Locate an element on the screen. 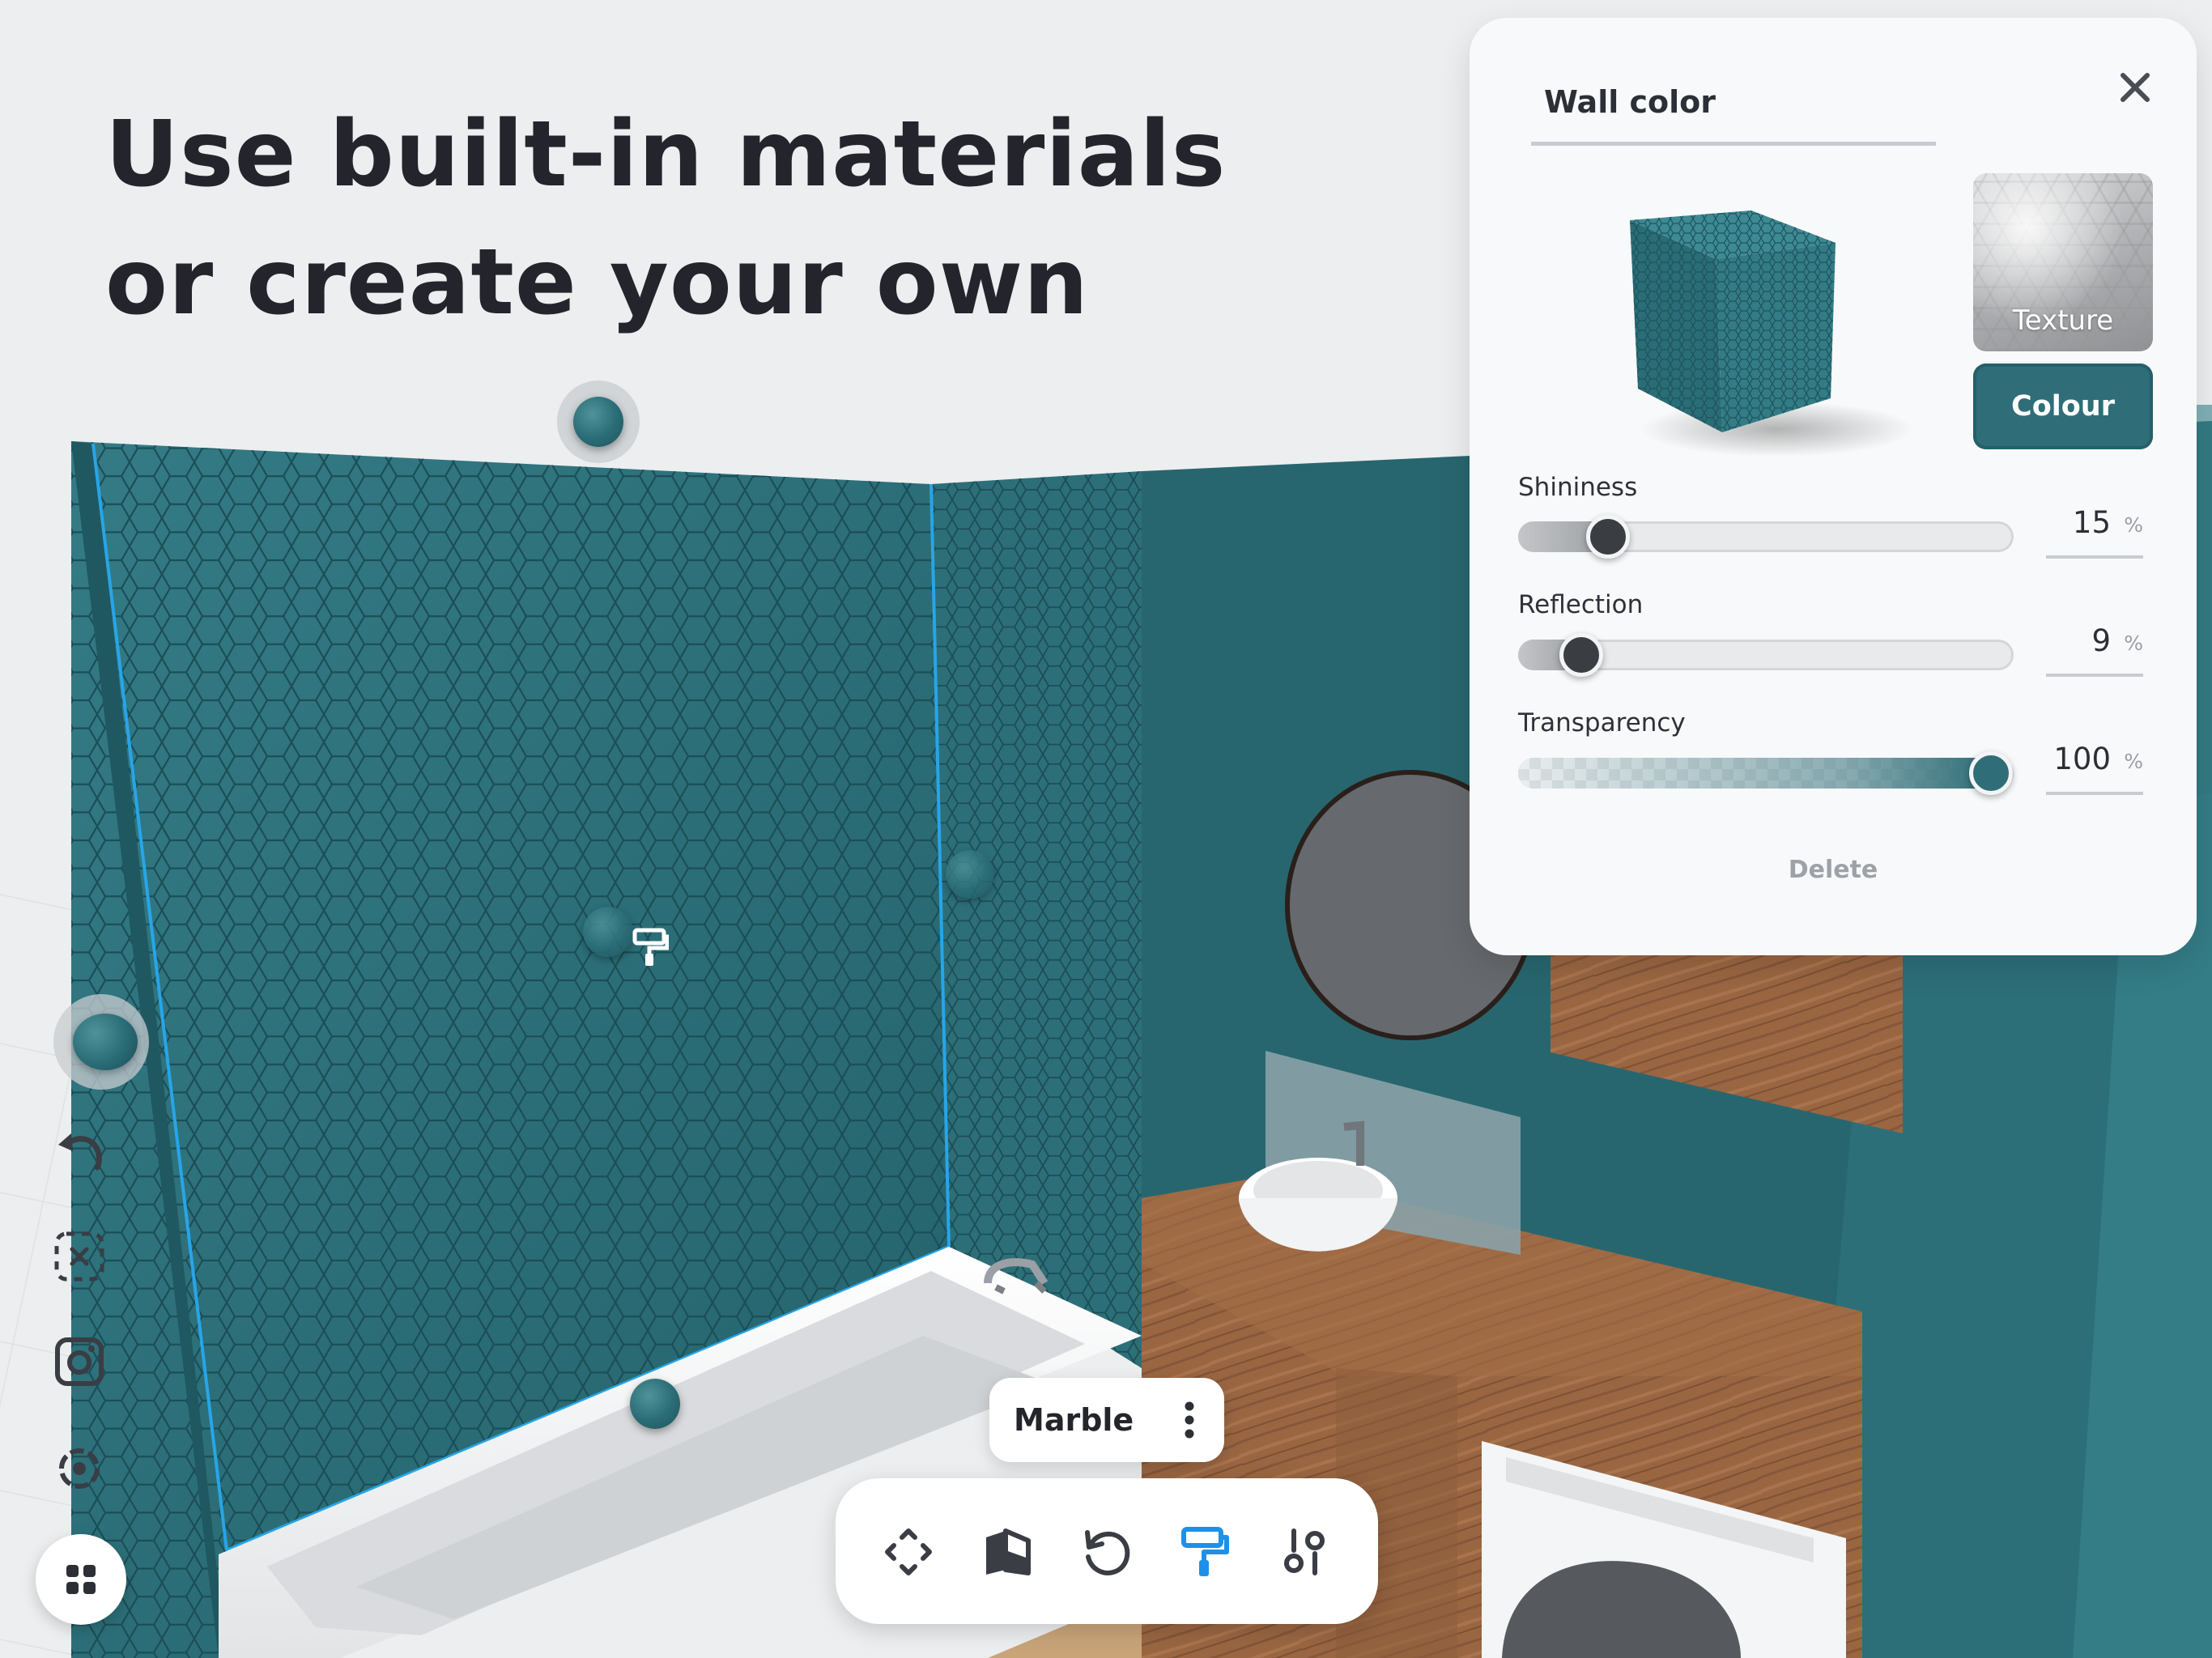 The height and width of the screenshot is (1658, 2212). material-name-input: Wall color is located at coordinates (1733, 107).